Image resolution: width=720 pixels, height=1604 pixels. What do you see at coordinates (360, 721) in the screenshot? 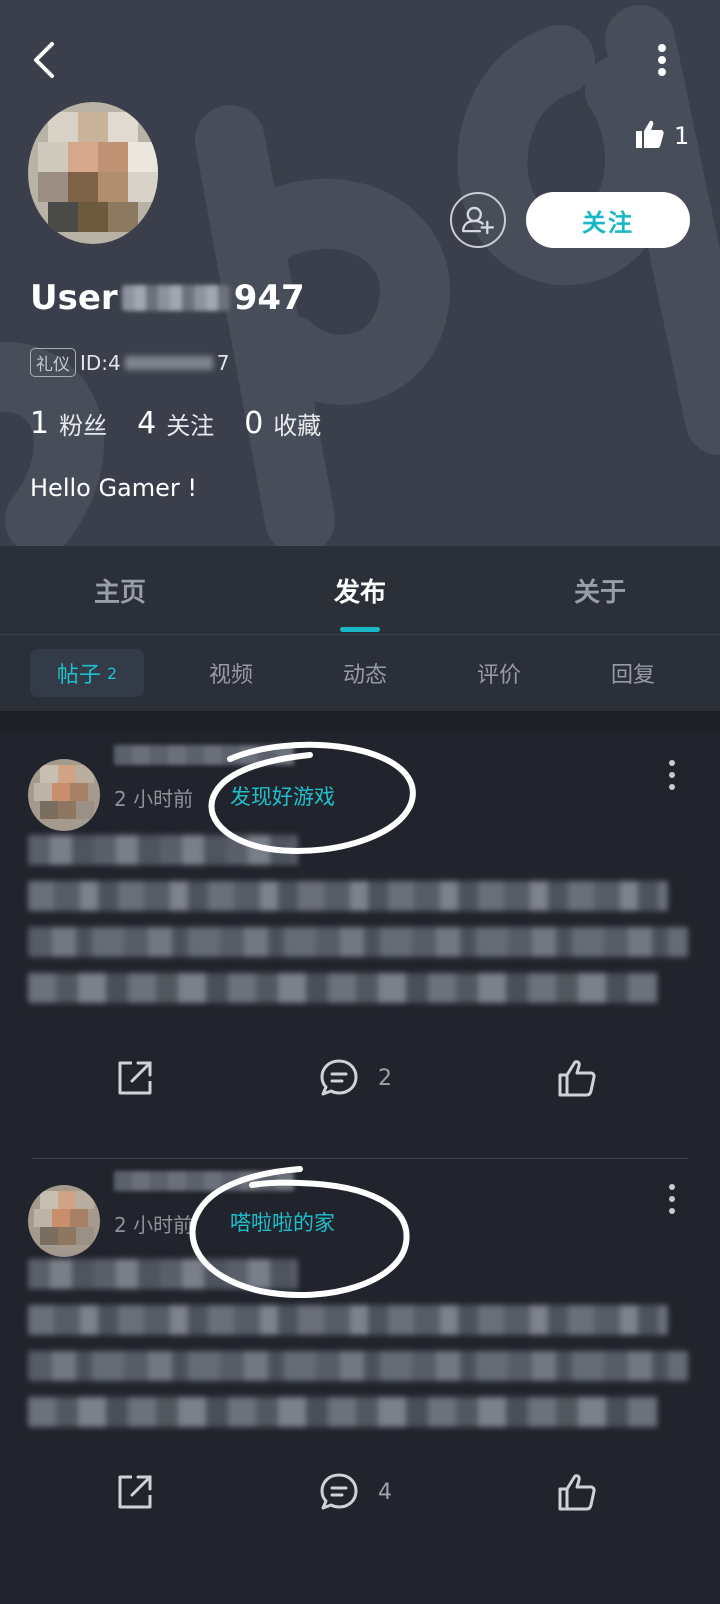
I see `section-gap` at bounding box center [360, 721].